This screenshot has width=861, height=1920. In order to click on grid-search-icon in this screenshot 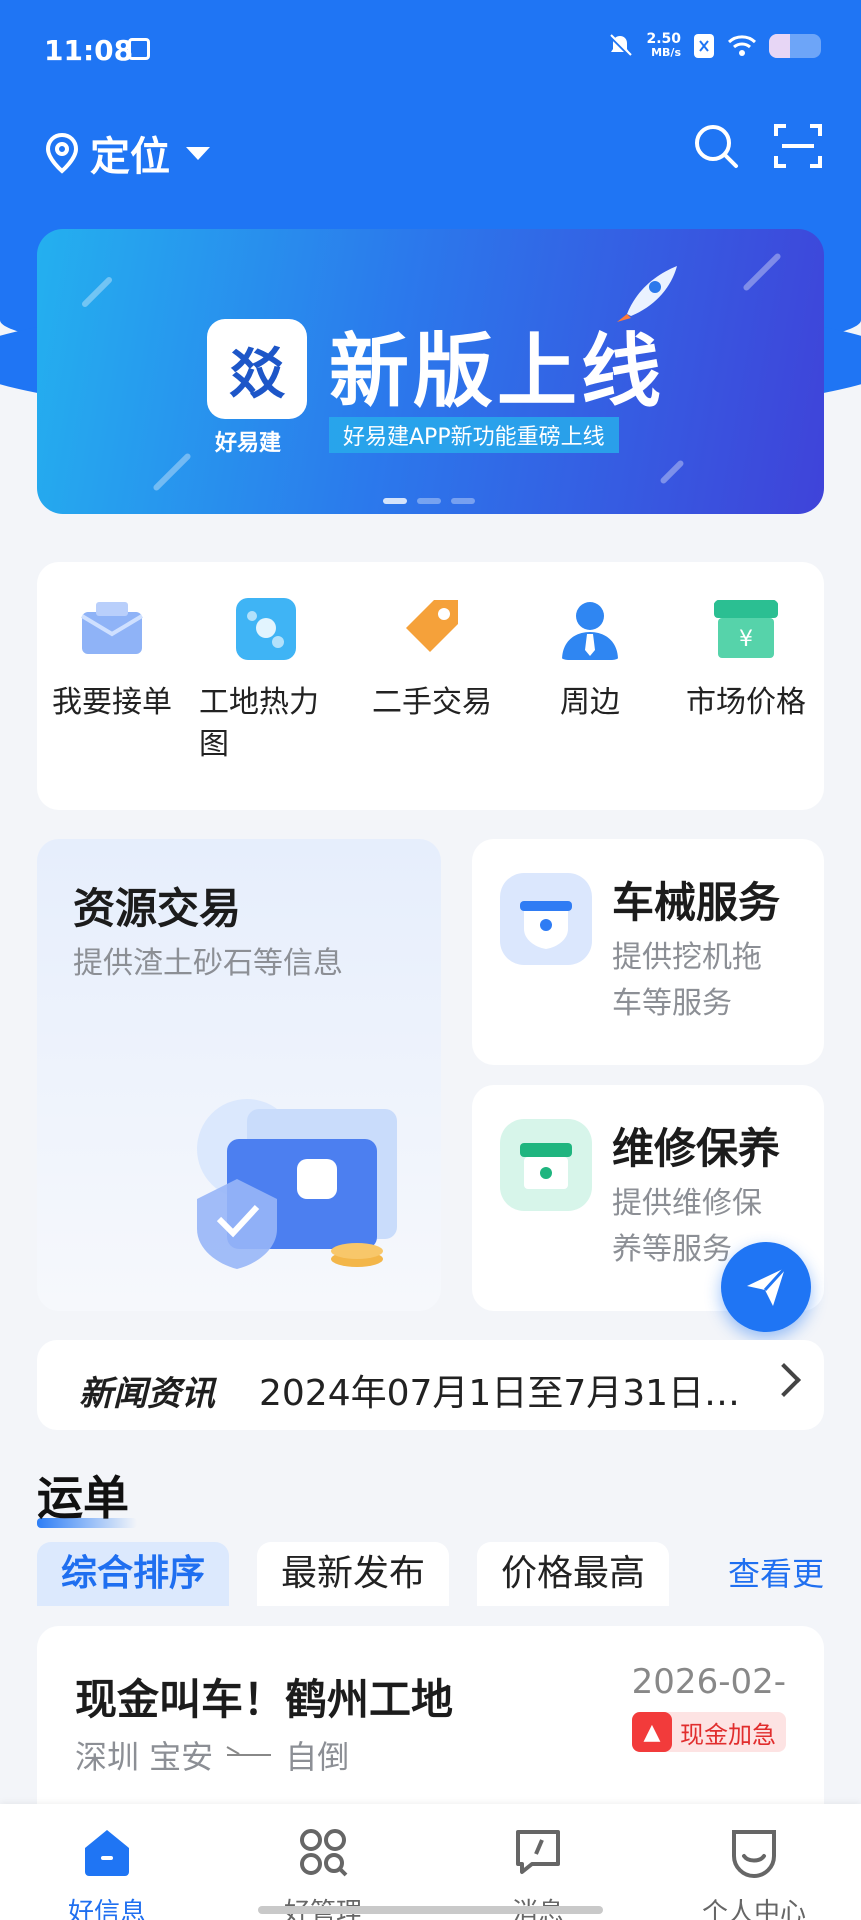, I will do `click(324, 1853)`.